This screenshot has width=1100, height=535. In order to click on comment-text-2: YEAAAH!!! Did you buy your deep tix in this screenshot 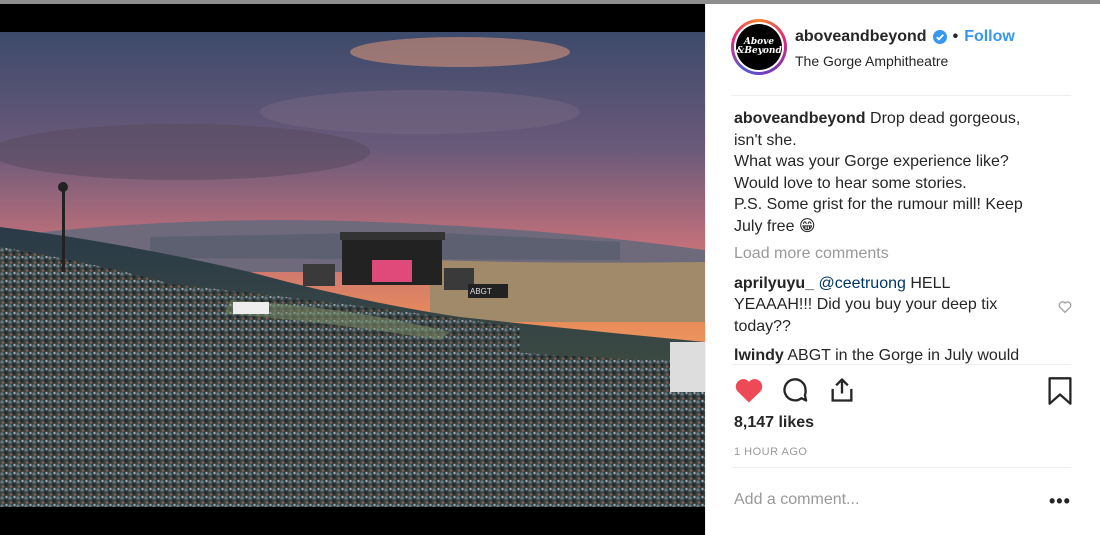, I will do `click(866, 304)`.